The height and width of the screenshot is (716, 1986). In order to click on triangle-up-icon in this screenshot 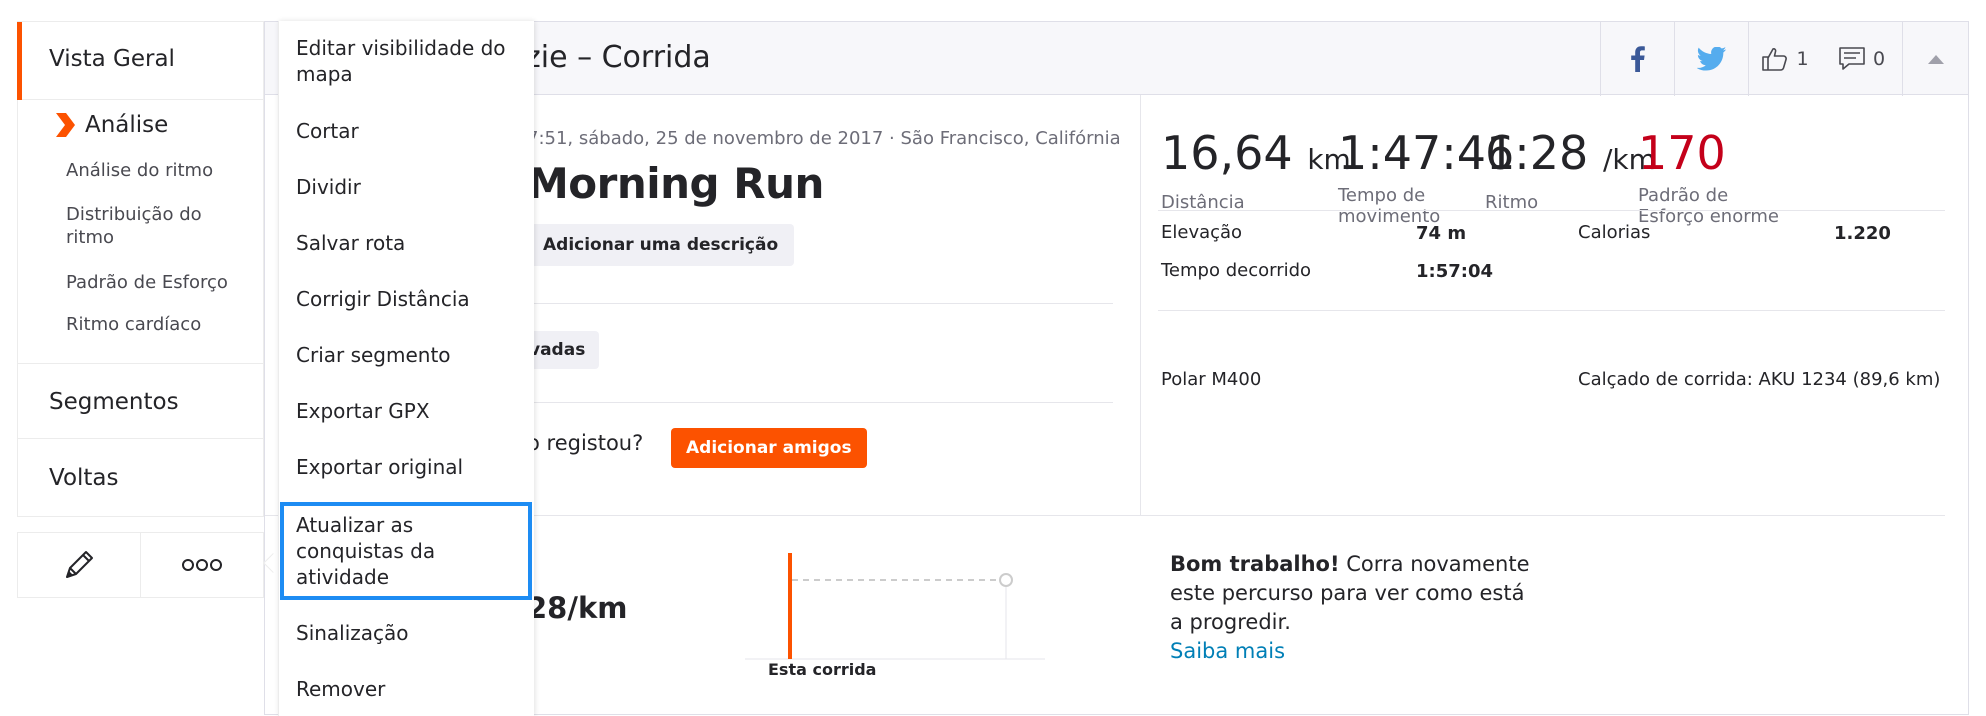, I will do `click(1935, 59)`.